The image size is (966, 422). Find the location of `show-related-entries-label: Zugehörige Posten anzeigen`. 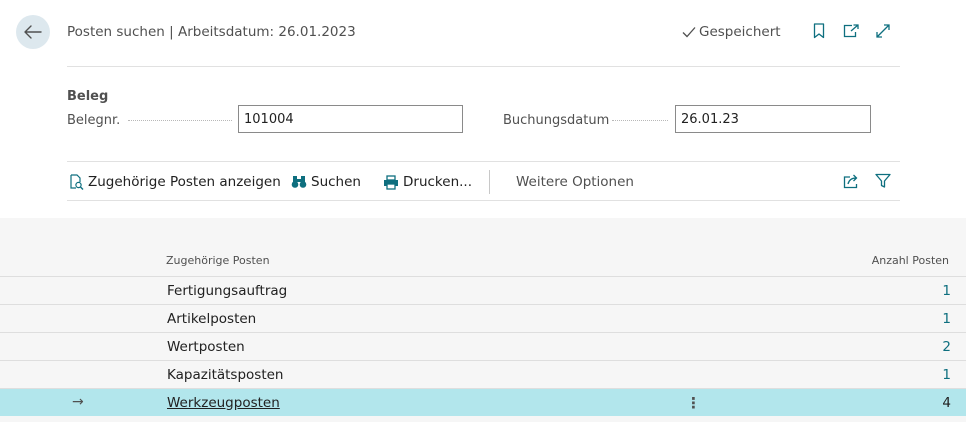

show-related-entries-label: Zugehörige Posten anzeigen is located at coordinates (184, 182).